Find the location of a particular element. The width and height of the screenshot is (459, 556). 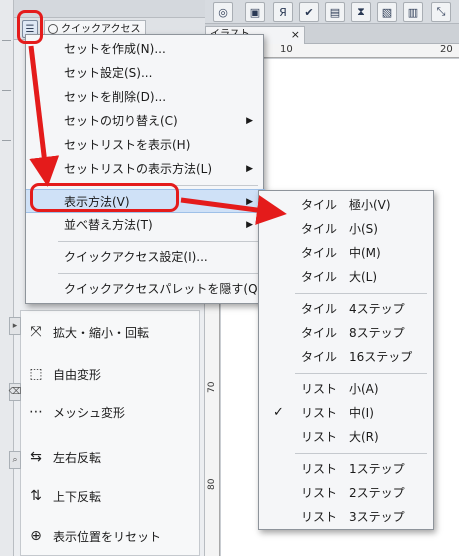

menu-item-set-list-display: セットリストの表示方法(L) ▶ is located at coordinates (145, 169).